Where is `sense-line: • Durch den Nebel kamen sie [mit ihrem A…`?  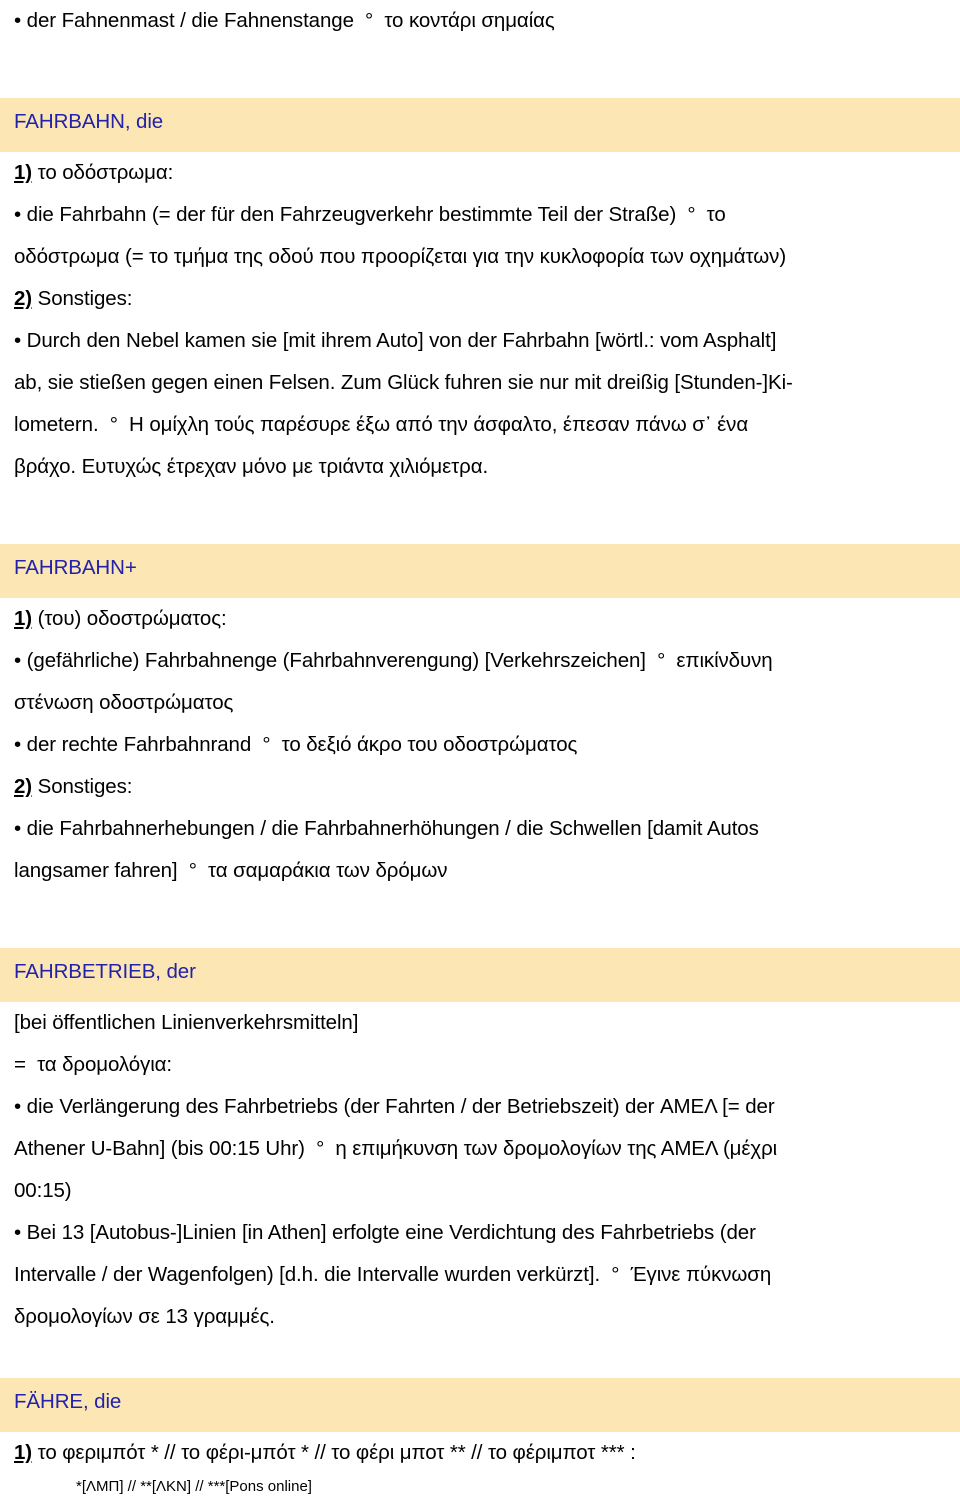 sense-line: • Durch den Nebel kamen sie [mit ihrem A… is located at coordinates (395, 340).